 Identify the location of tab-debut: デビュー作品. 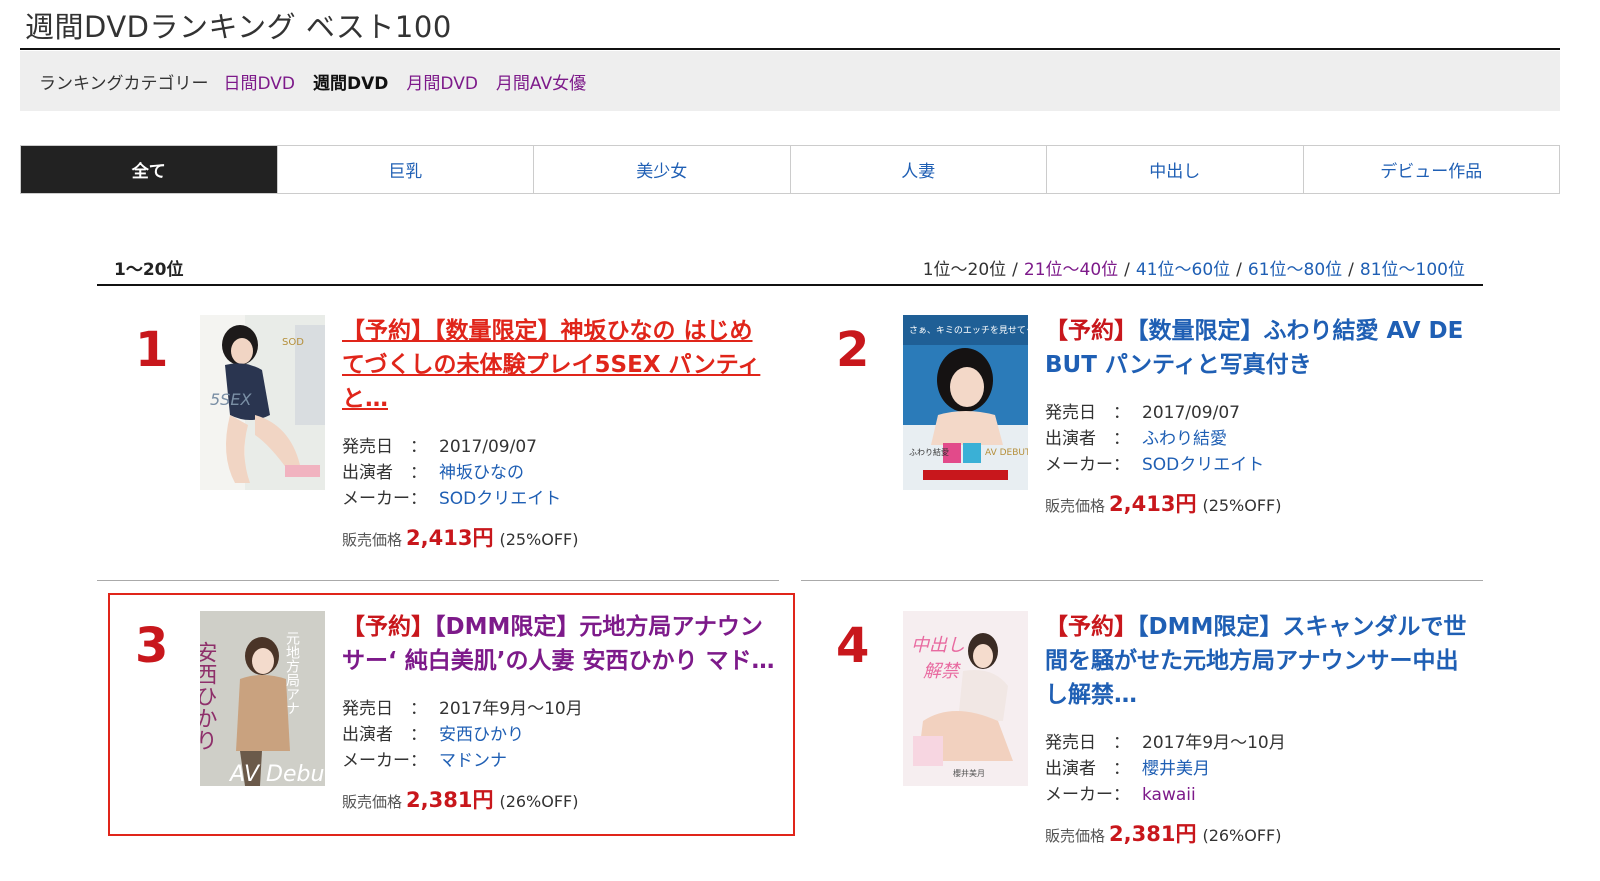
(1431, 169).